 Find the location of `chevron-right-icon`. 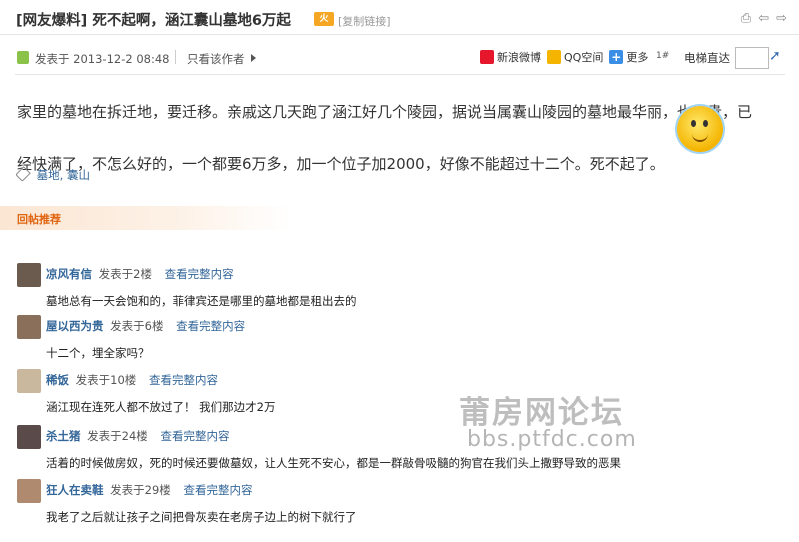

chevron-right-icon is located at coordinates (253, 58).